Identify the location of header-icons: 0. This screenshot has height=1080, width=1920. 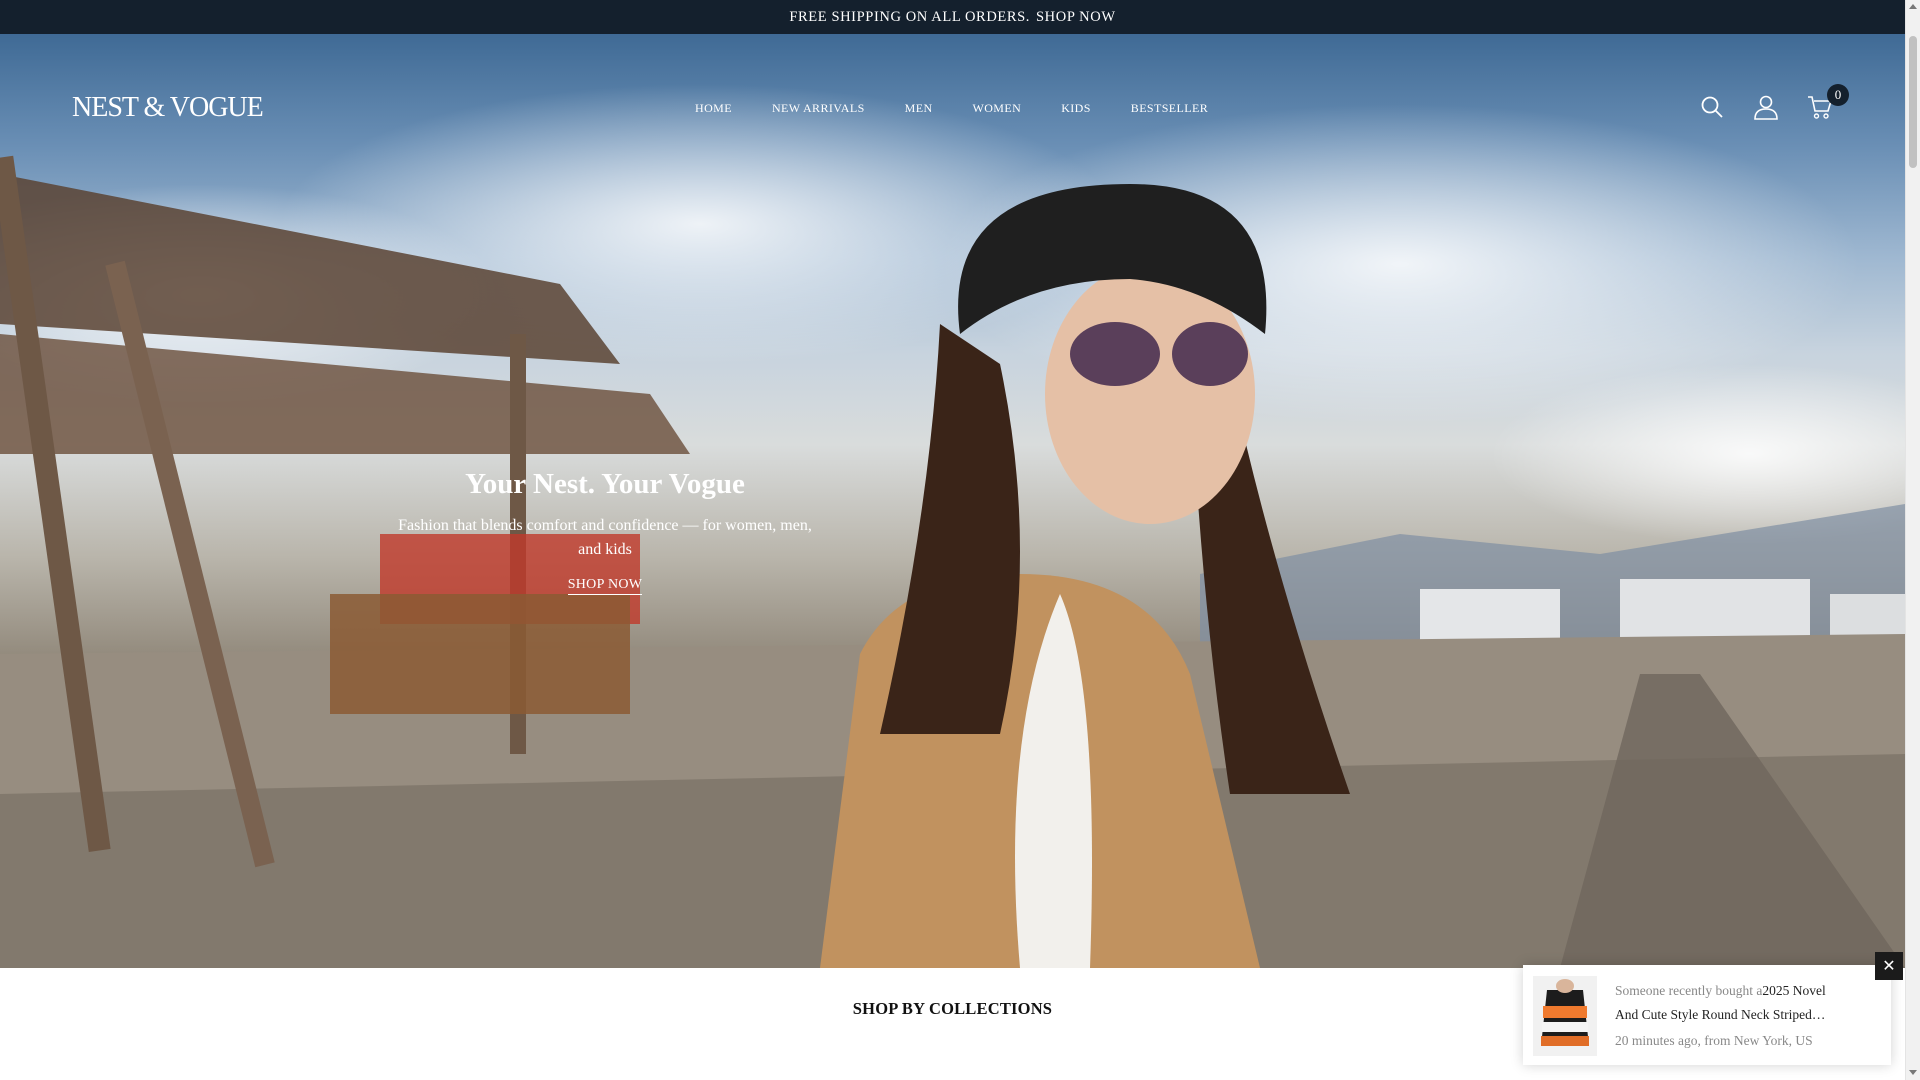
(1774, 102).